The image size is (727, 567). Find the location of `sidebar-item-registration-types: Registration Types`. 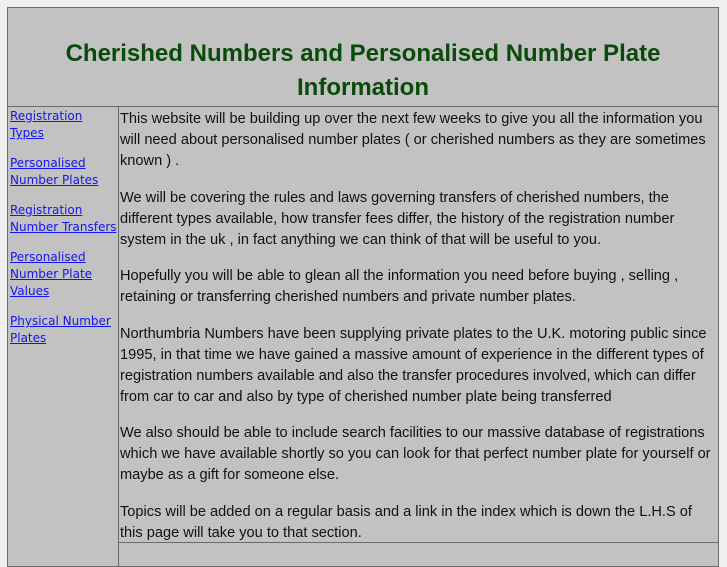

sidebar-item-registration-types: Registration Types is located at coordinates (63, 125).